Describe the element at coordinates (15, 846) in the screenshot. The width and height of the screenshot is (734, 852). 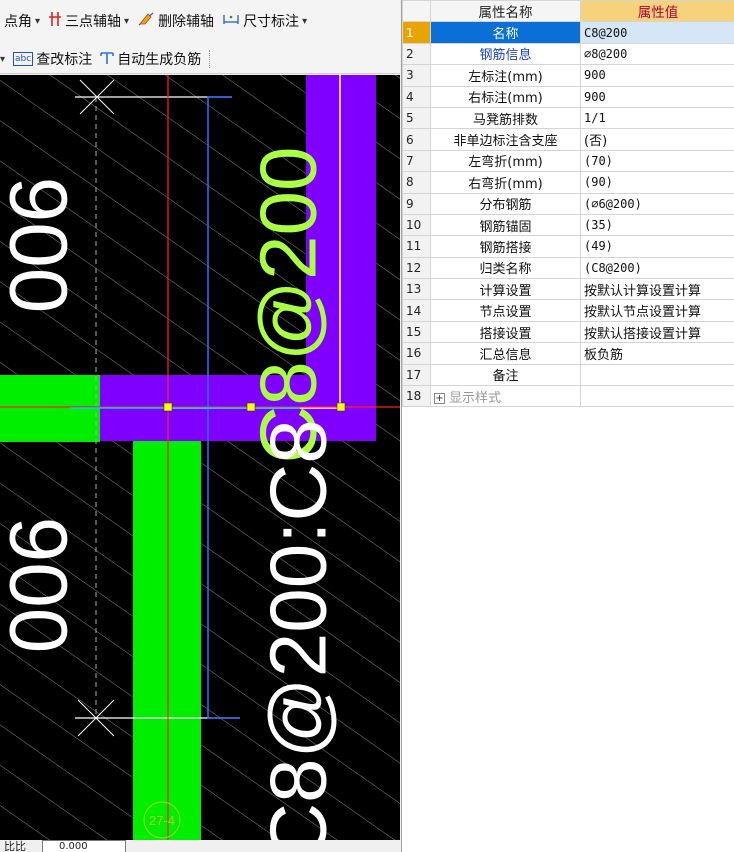
I see `status-label: 比比` at that location.